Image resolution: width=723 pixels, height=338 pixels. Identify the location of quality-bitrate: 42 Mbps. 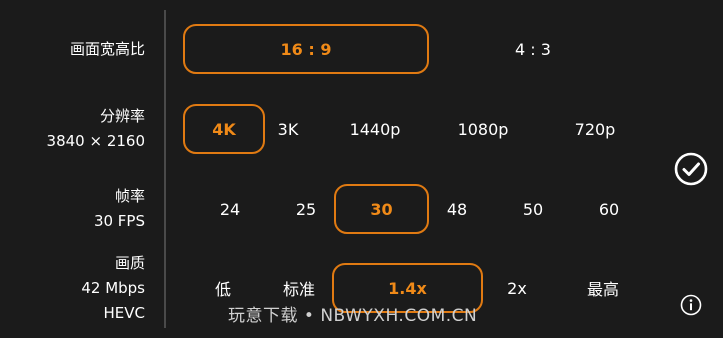
(113, 288).